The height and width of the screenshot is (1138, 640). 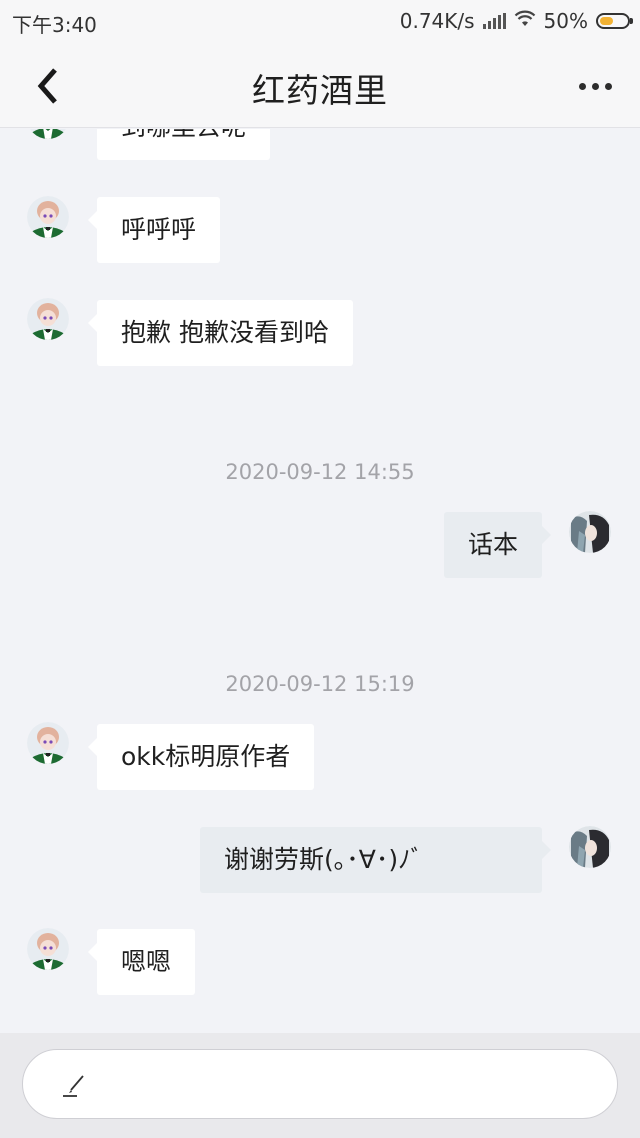 I want to click on message-bubble-incoming: 嗯嗯, so click(x=141, y=962).